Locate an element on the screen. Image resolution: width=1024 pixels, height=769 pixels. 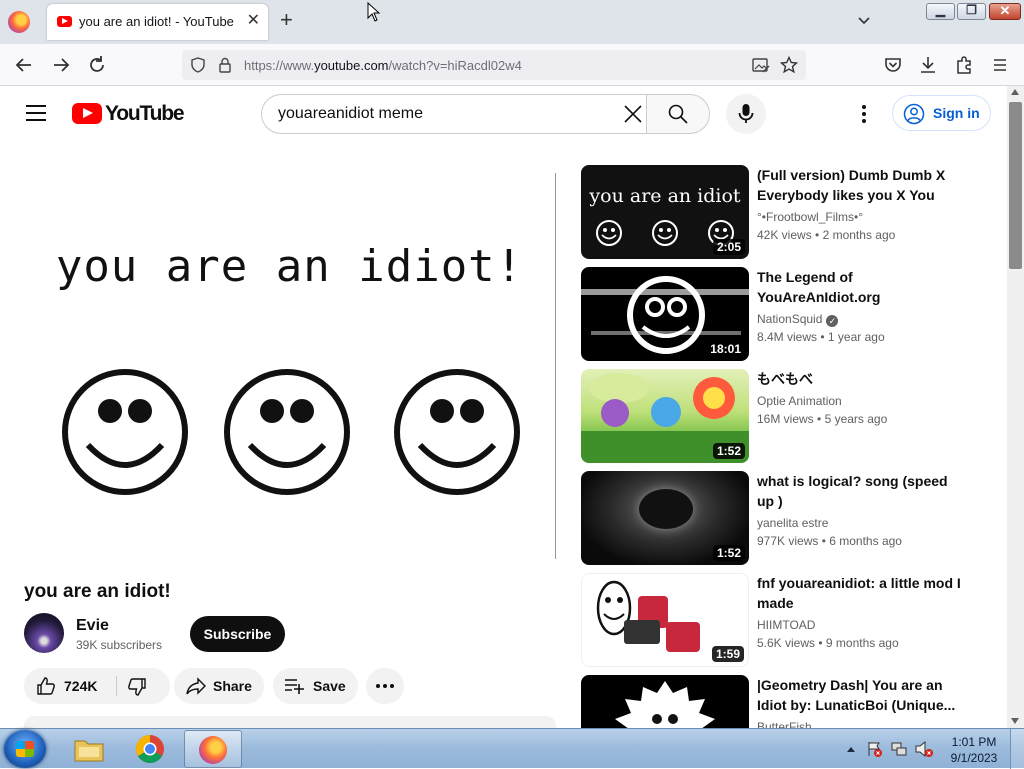
start-button is located at coordinates (25, 749).